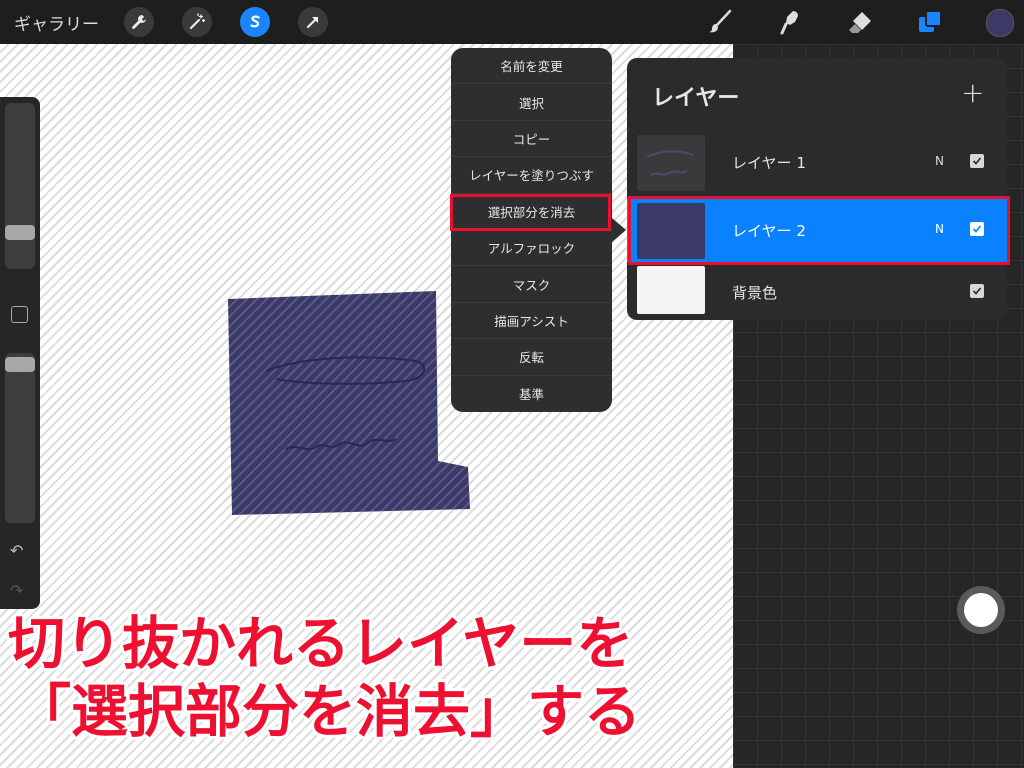 This screenshot has width=1024, height=768. Describe the element at coordinates (531, 248) in the screenshot. I see `menu-item-alpha-lock: アルファロック` at that location.